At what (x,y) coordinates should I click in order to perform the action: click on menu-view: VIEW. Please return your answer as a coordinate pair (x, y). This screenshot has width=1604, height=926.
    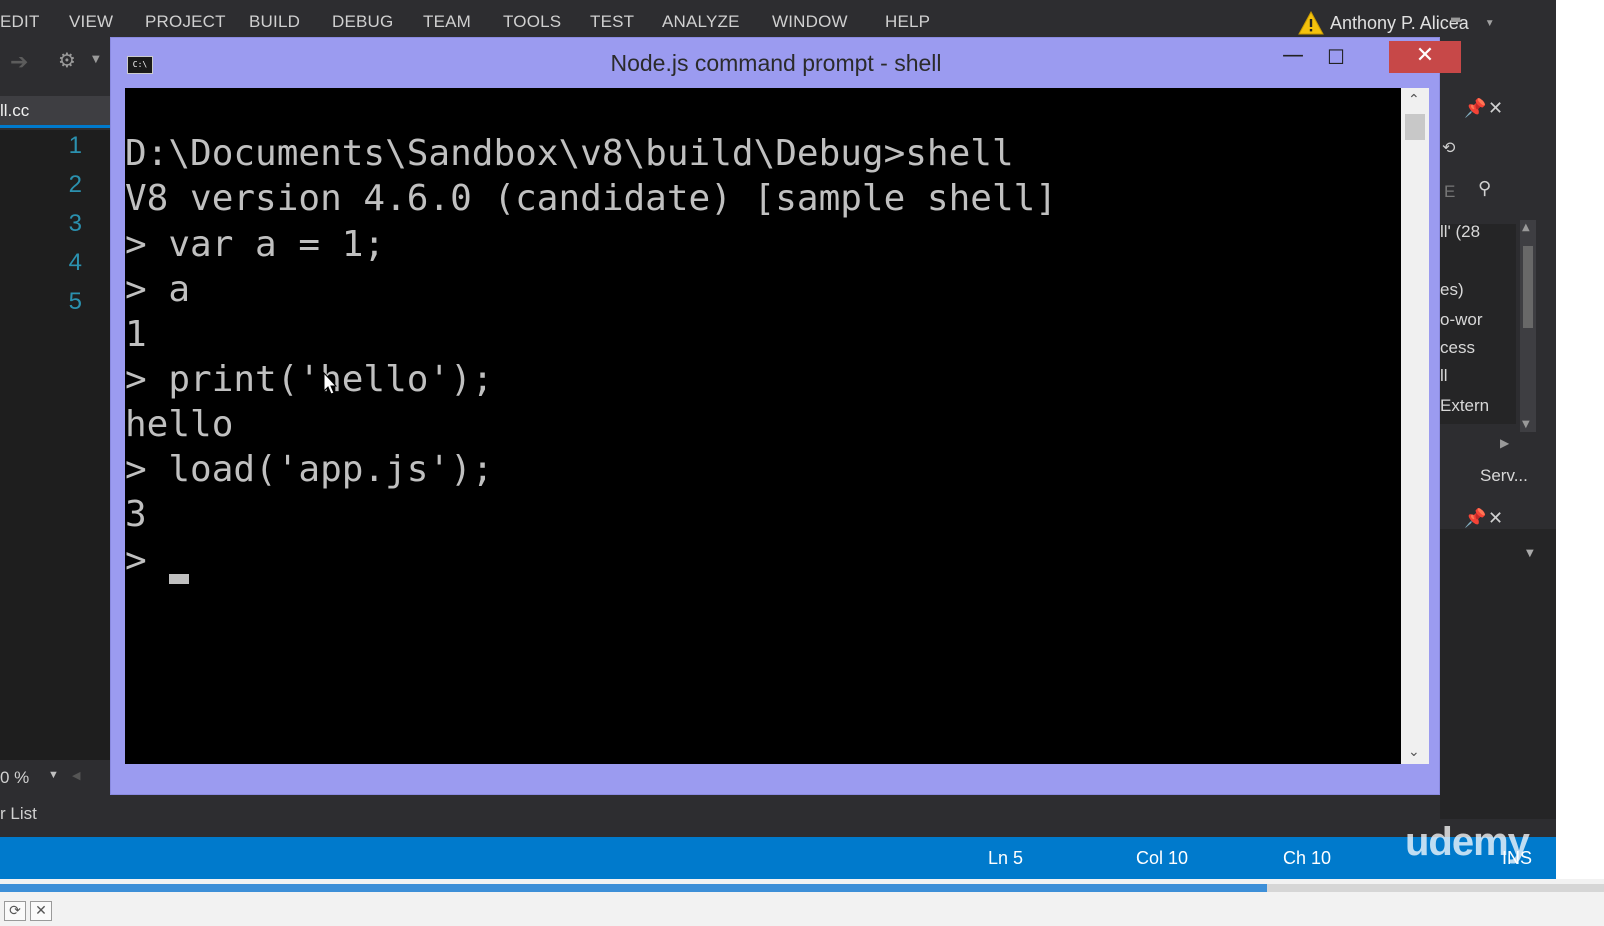
    Looking at the image, I should click on (91, 22).